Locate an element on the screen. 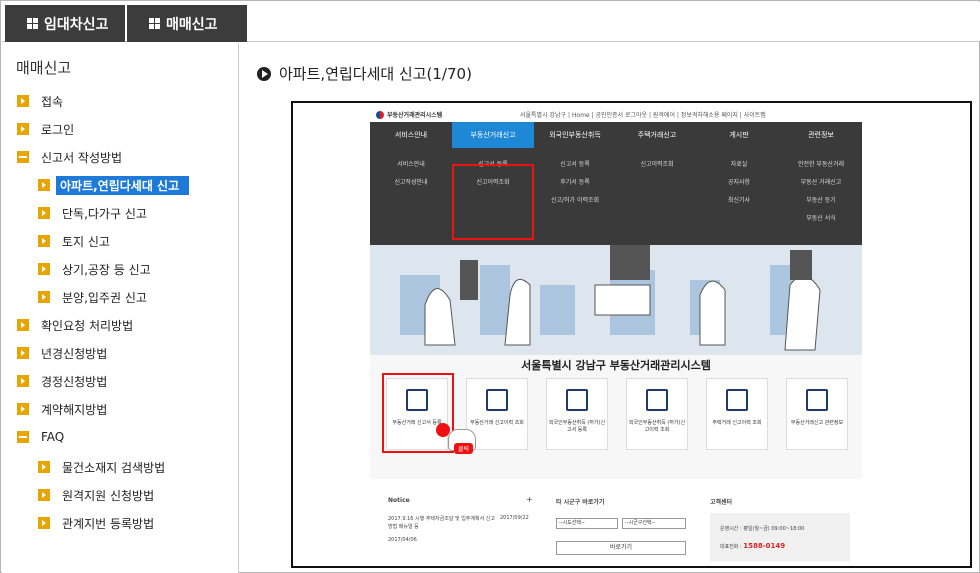 The image size is (980, 573). tab-label: 매매신고 is located at coordinates (192, 24).